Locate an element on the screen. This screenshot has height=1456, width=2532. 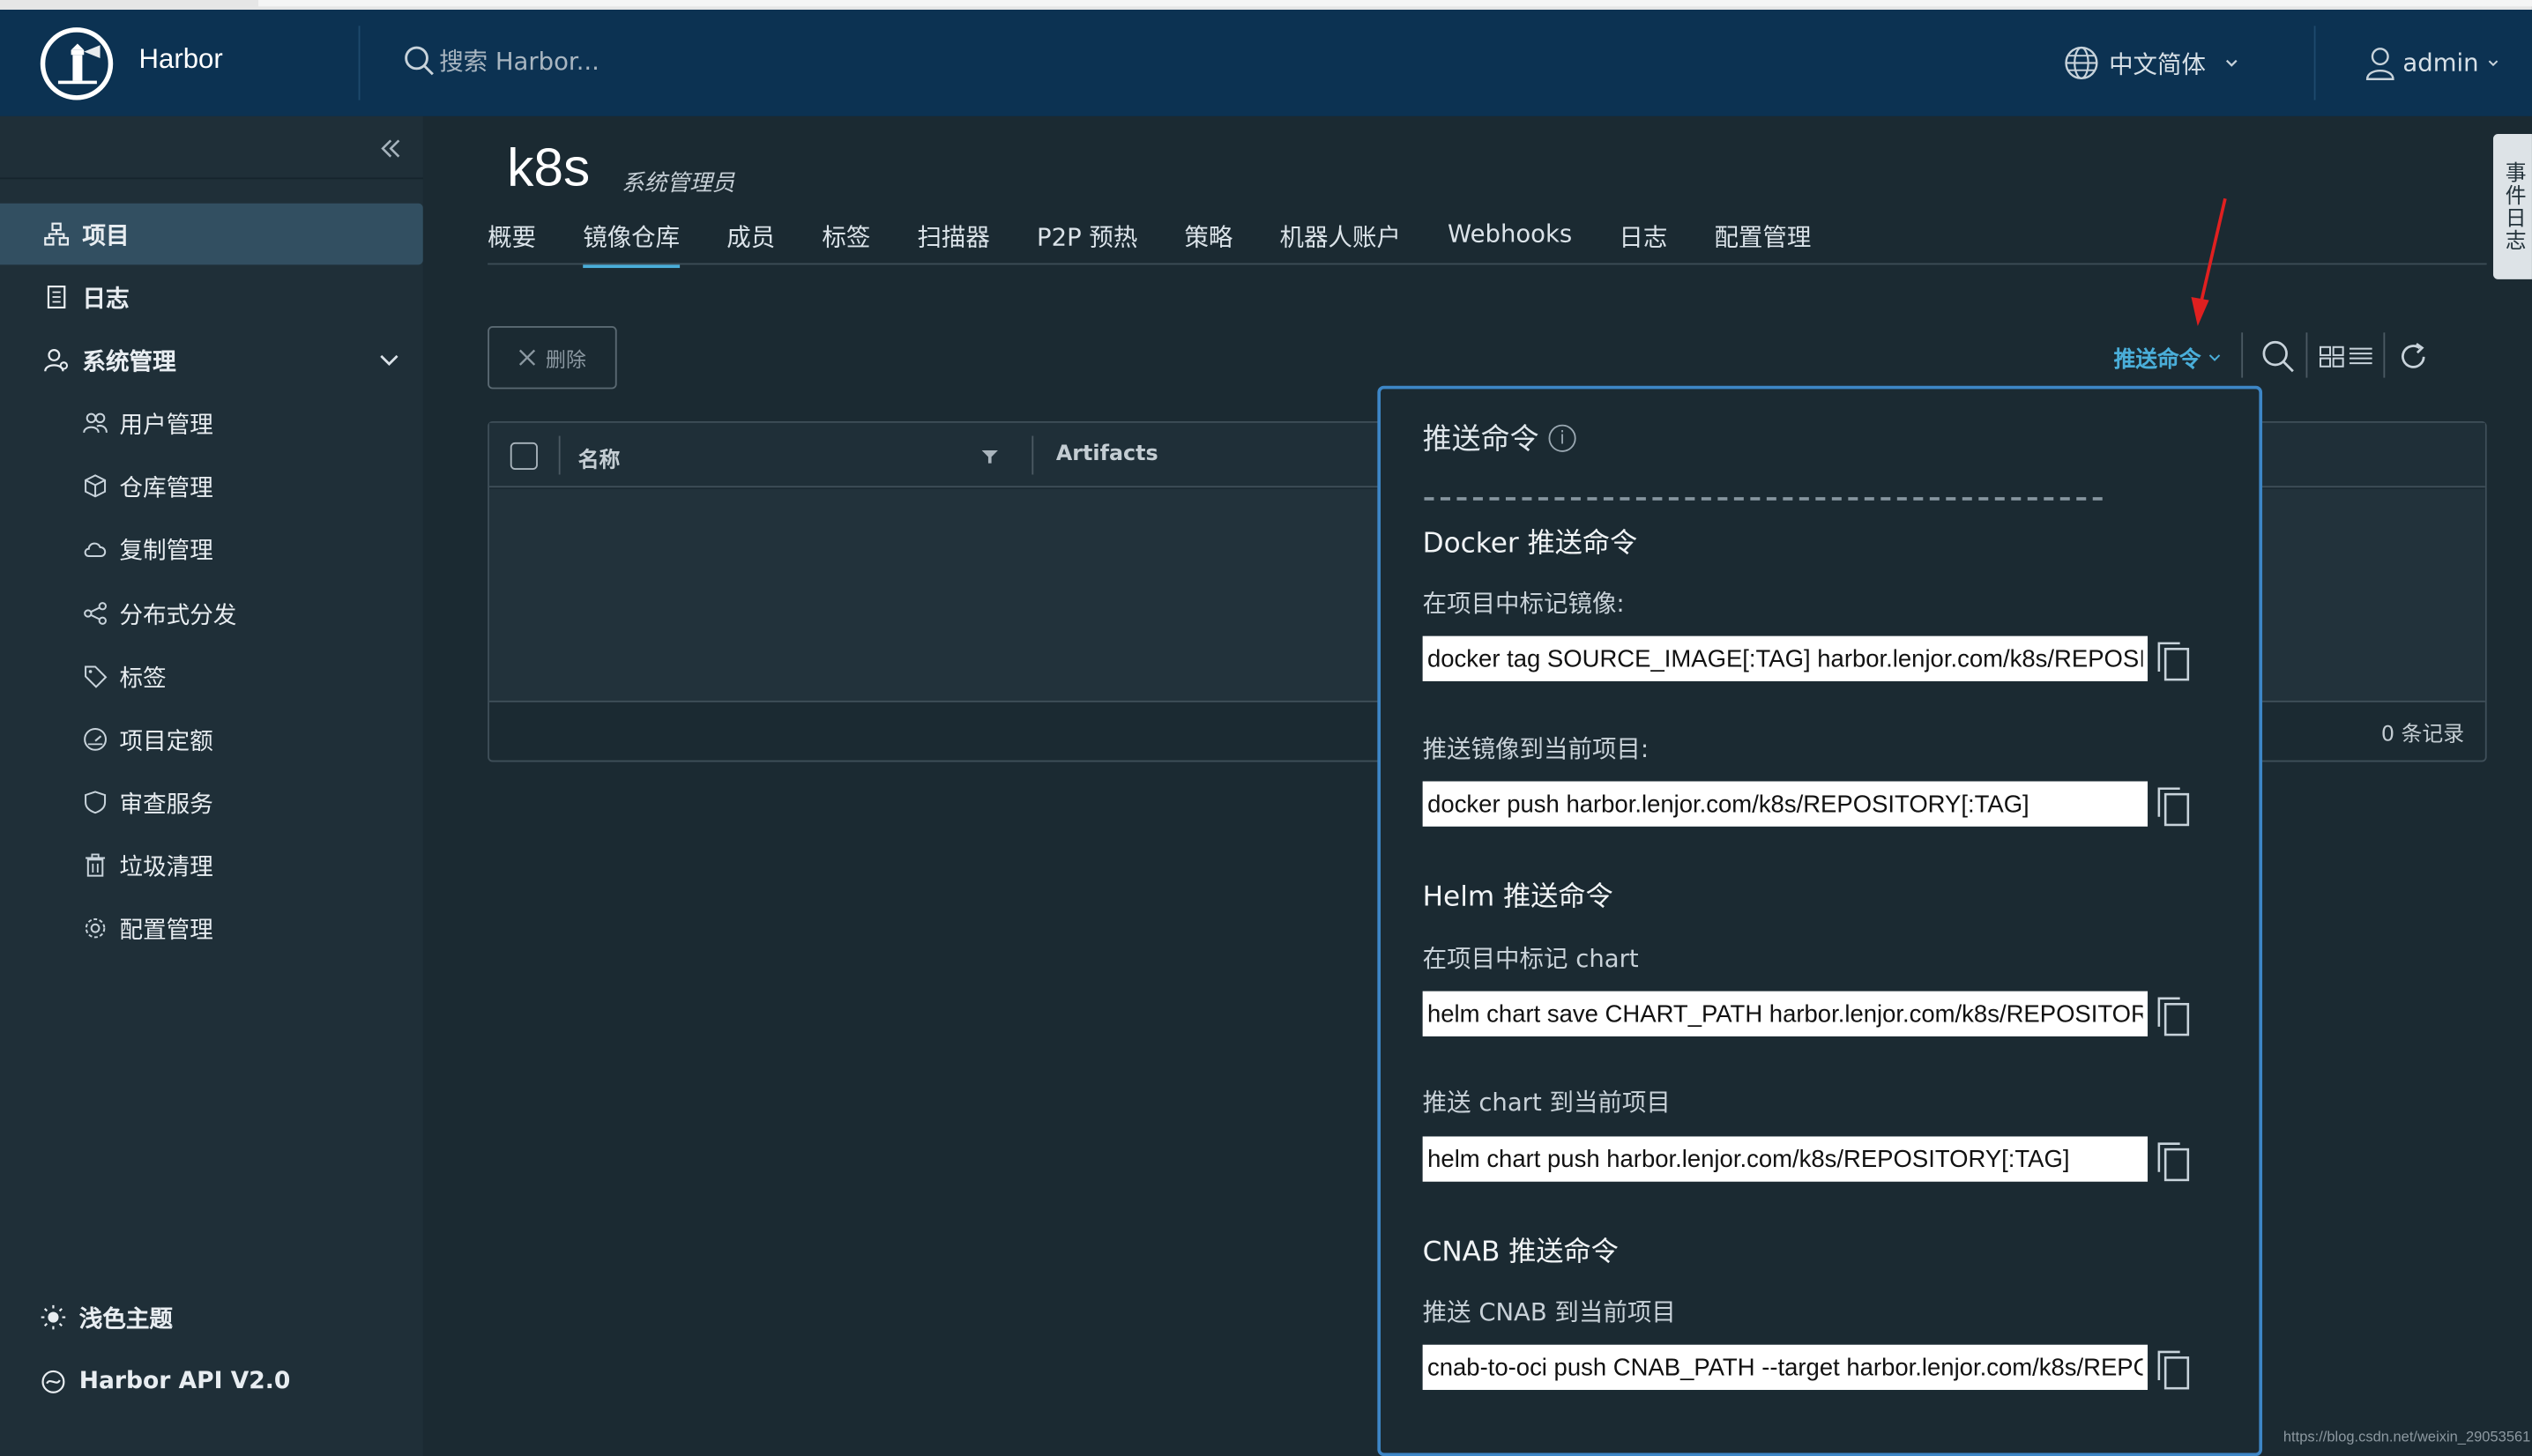
sidebar-item-label: 配置管理 is located at coordinates (166, 930).